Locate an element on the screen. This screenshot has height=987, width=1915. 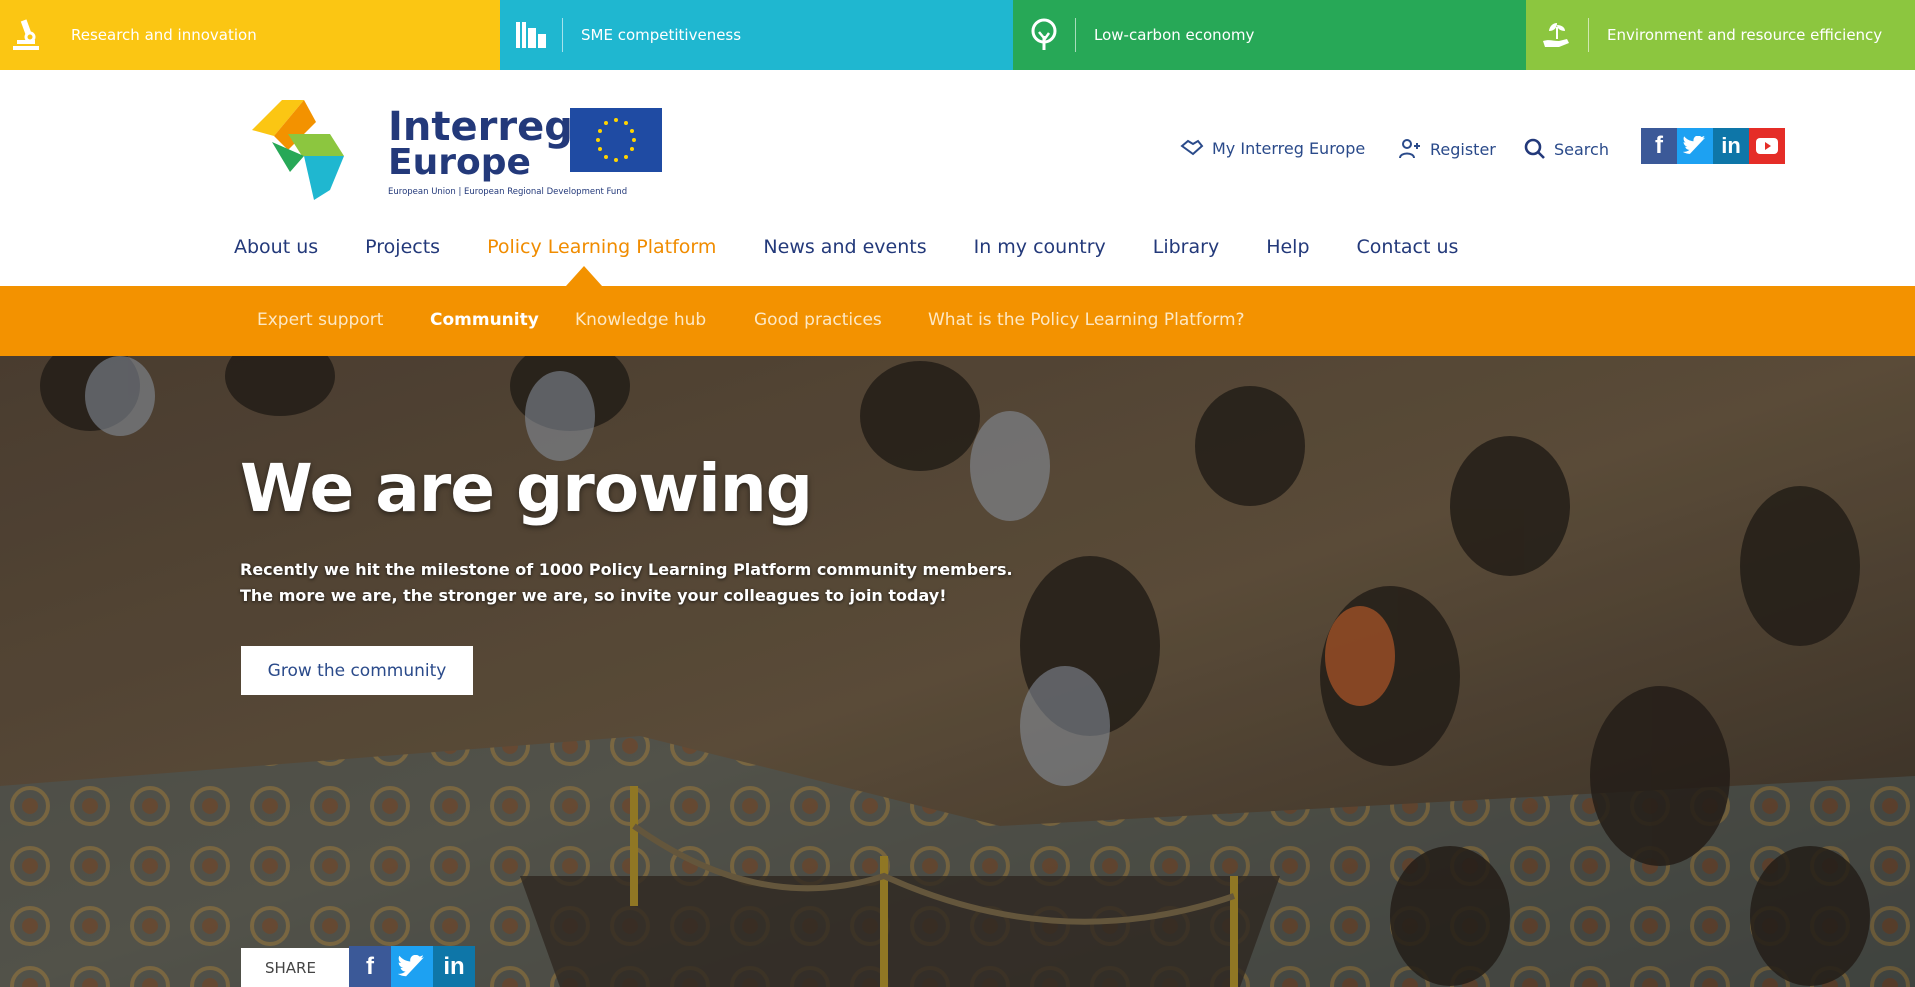
register-label: Register is located at coordinates (1463, 149).